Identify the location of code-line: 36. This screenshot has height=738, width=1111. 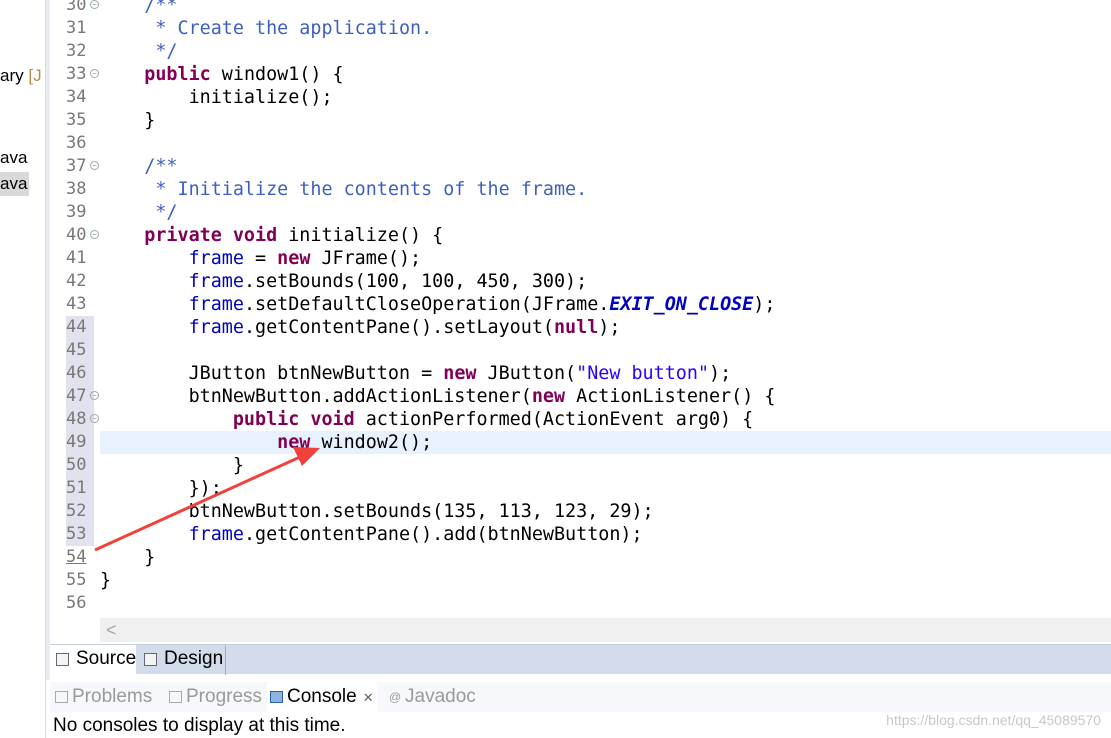
(580, 143).